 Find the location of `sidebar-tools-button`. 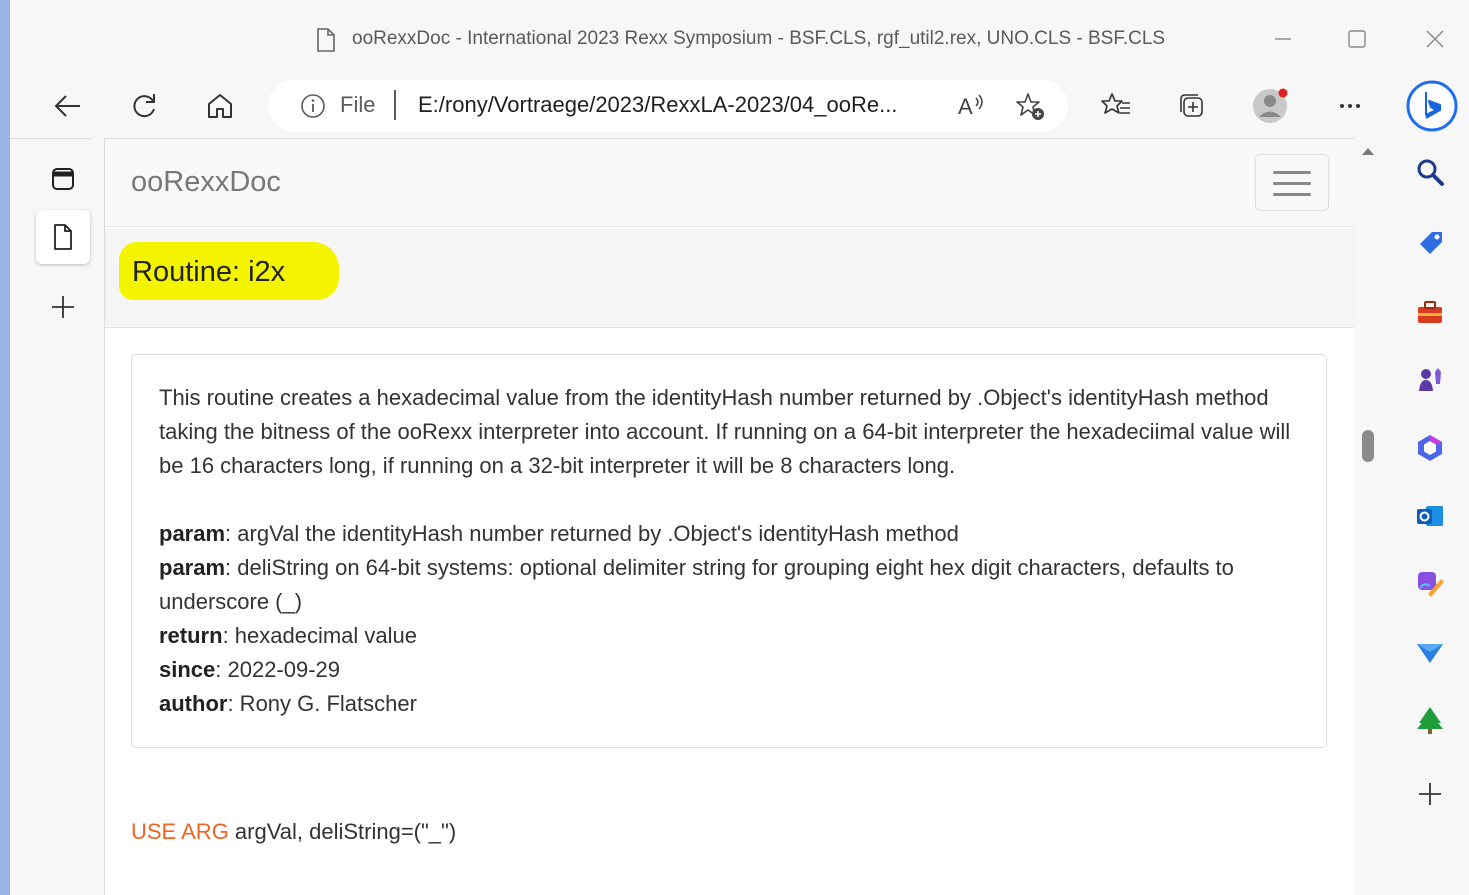

sidebar-tools-button is located at coordinates (1430, 312).